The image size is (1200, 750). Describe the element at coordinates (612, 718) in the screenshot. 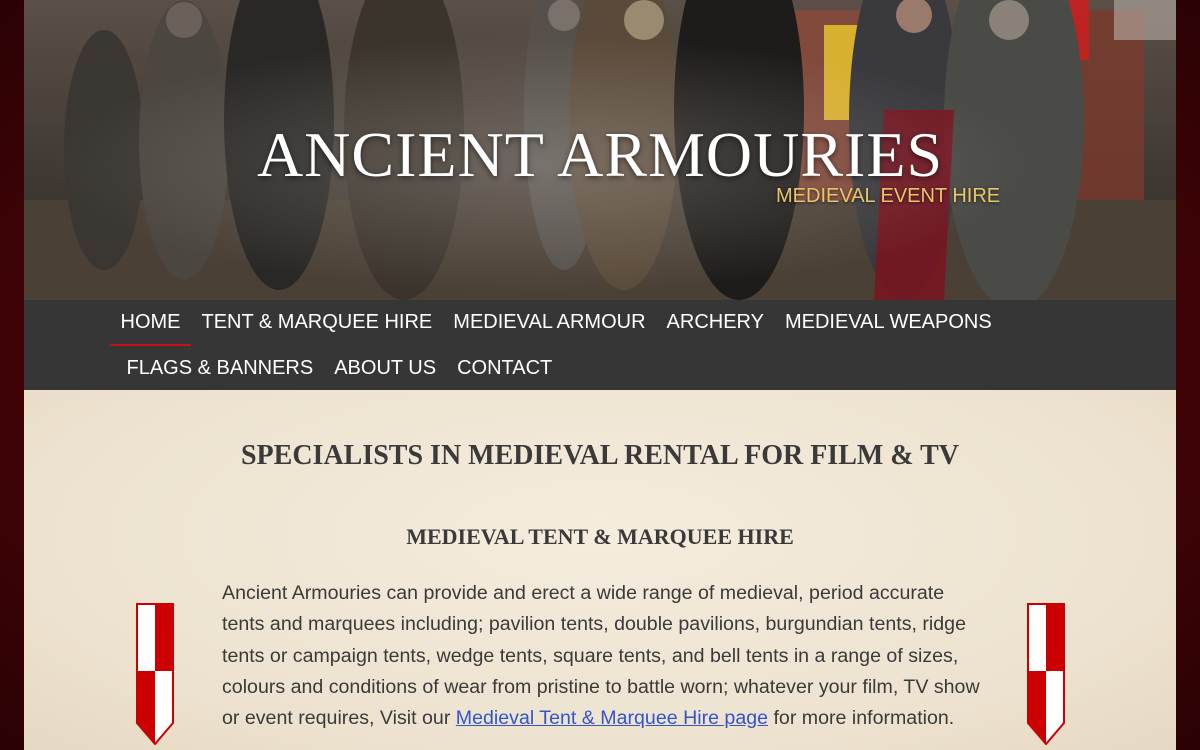

I see `tent-marquee-hire-link: Medieval Tent & Marquee Hire page` at that location.